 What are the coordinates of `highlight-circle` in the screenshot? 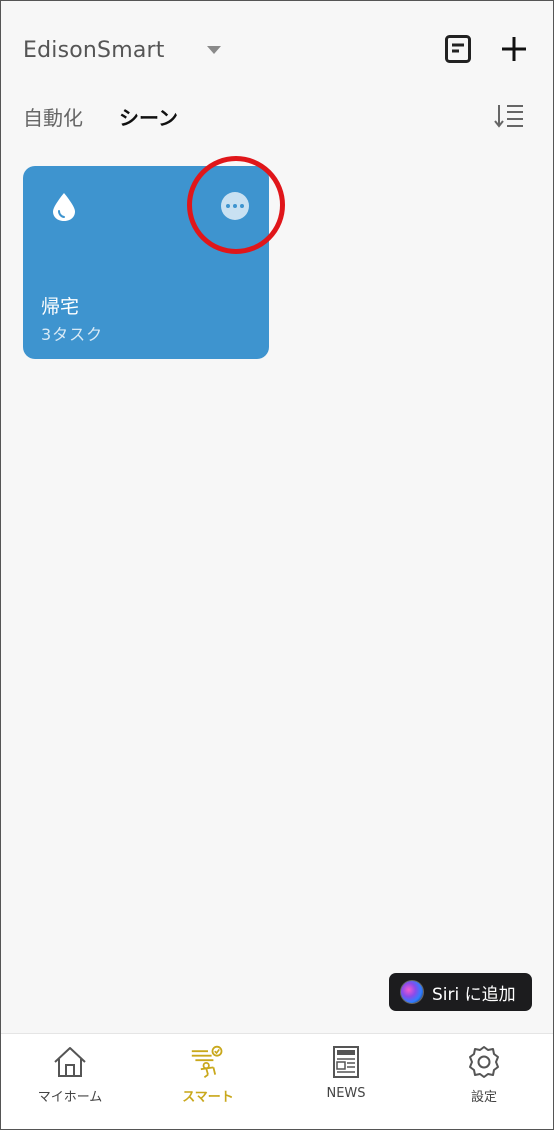 It's located at (236, 205).